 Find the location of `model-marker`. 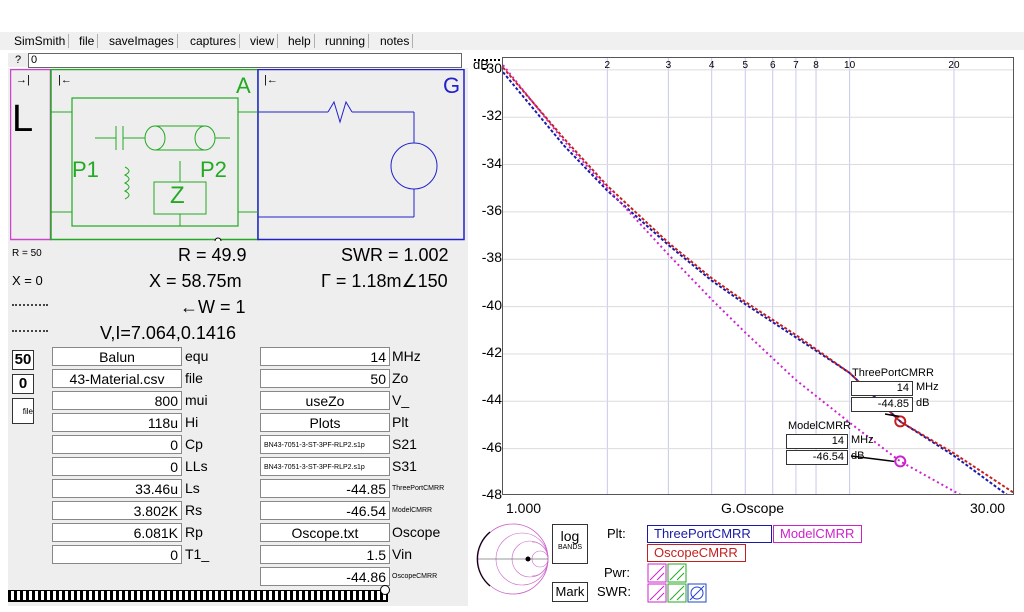

model-marker is located at coordinates (900, 461).